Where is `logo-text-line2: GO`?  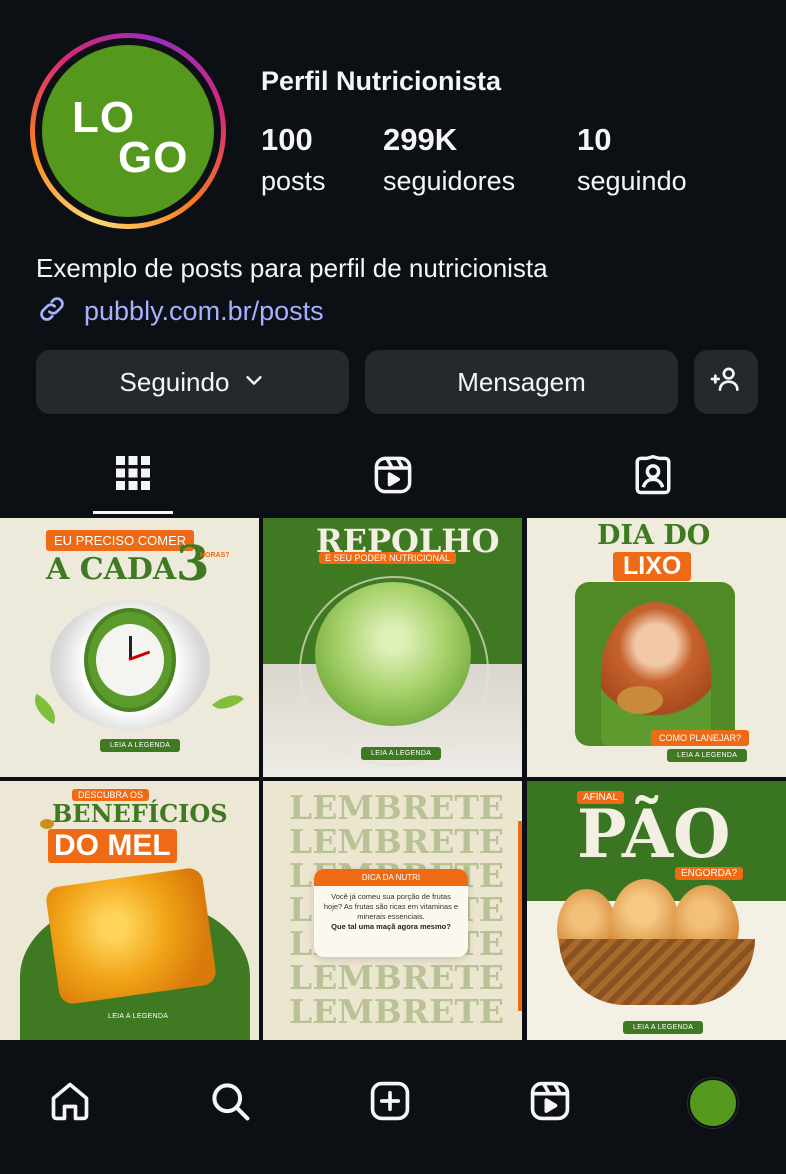
logo-text-line2: GO is located at coordinates (153, 157).